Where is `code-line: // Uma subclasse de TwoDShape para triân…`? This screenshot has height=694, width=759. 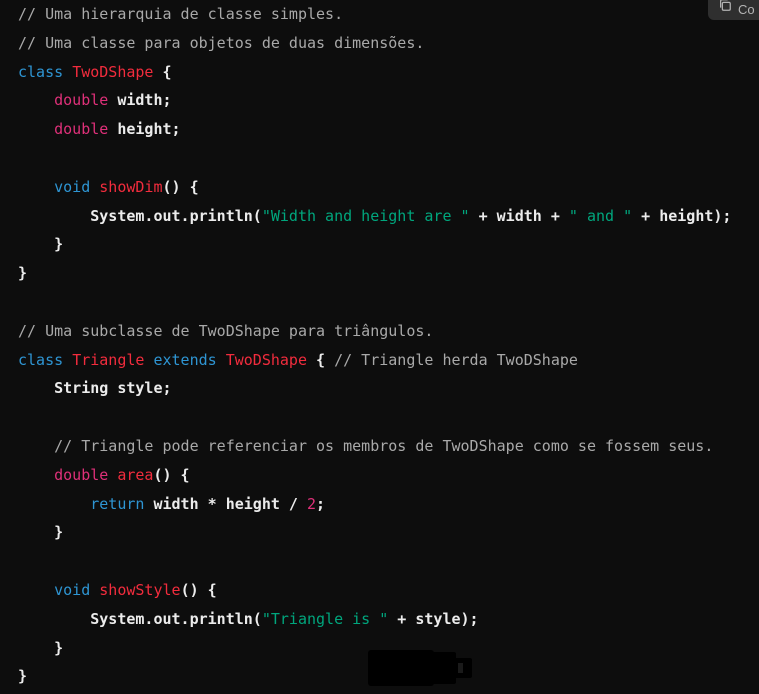 code-line: // Uma subclasse de TwoDShape para triân… is located at coordinates (374, 331).